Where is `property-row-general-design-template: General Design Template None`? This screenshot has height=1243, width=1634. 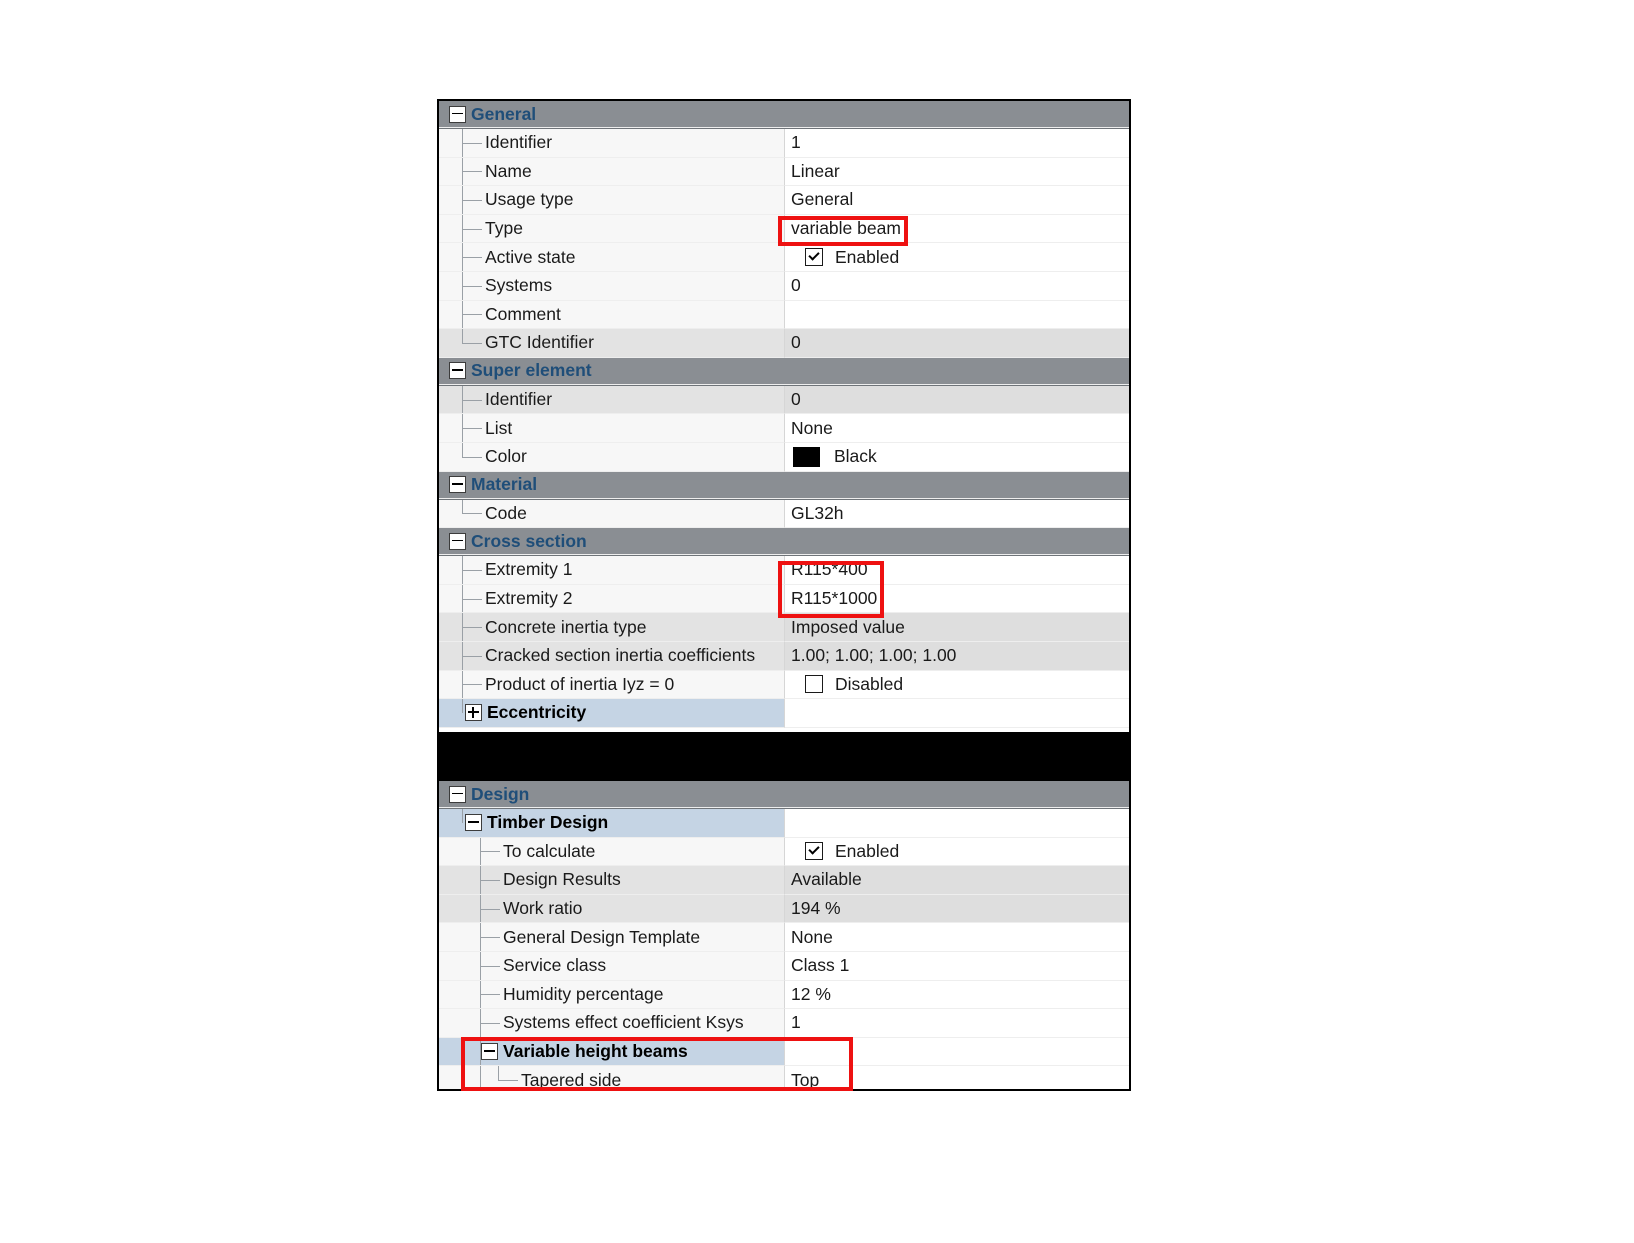
property-row-general-design-template: General Design Template None is located at coordinates (784, 937).